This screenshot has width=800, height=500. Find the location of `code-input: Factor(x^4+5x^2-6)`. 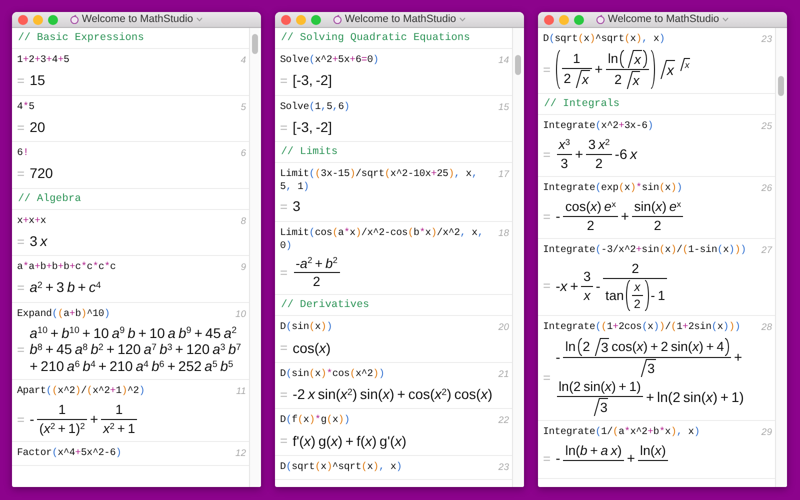

code-input: Factor(x^4+5x^2-6) is located at coordinates (124, 453).